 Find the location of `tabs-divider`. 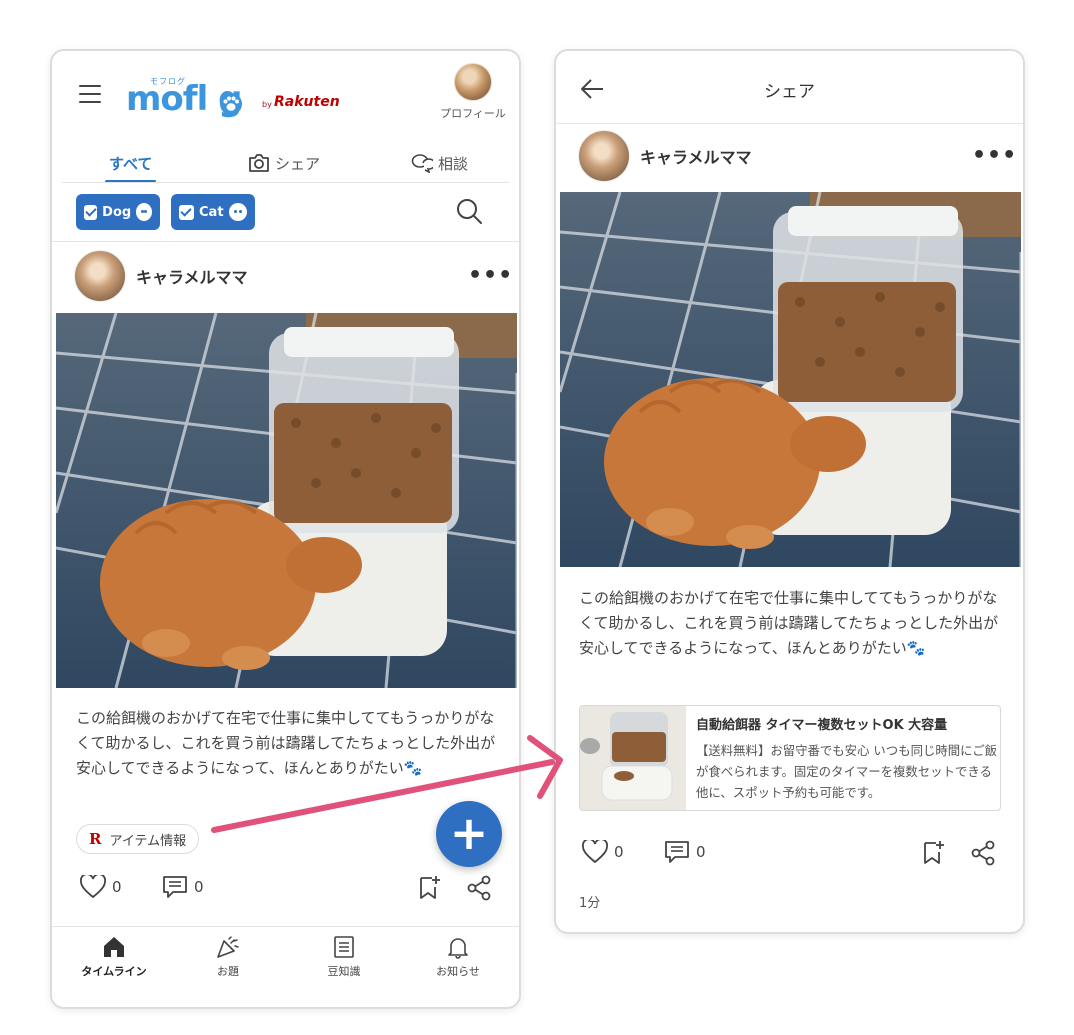

tabs-divider is located at coordinates (285, 182).